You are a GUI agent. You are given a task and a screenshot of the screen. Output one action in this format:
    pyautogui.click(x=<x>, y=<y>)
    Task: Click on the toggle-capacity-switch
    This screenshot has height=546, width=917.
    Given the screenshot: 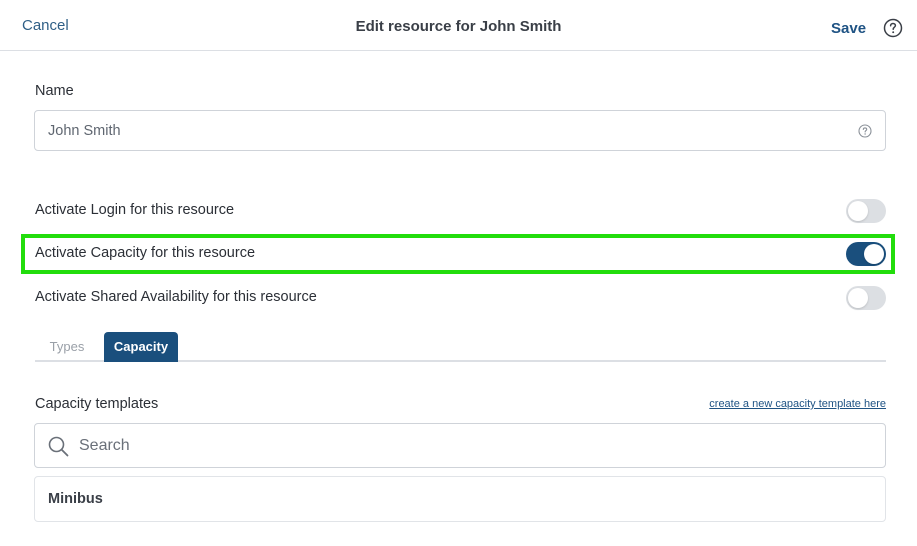 What is the action you would take?
    pyautogui.click(x=866, y=254)
    